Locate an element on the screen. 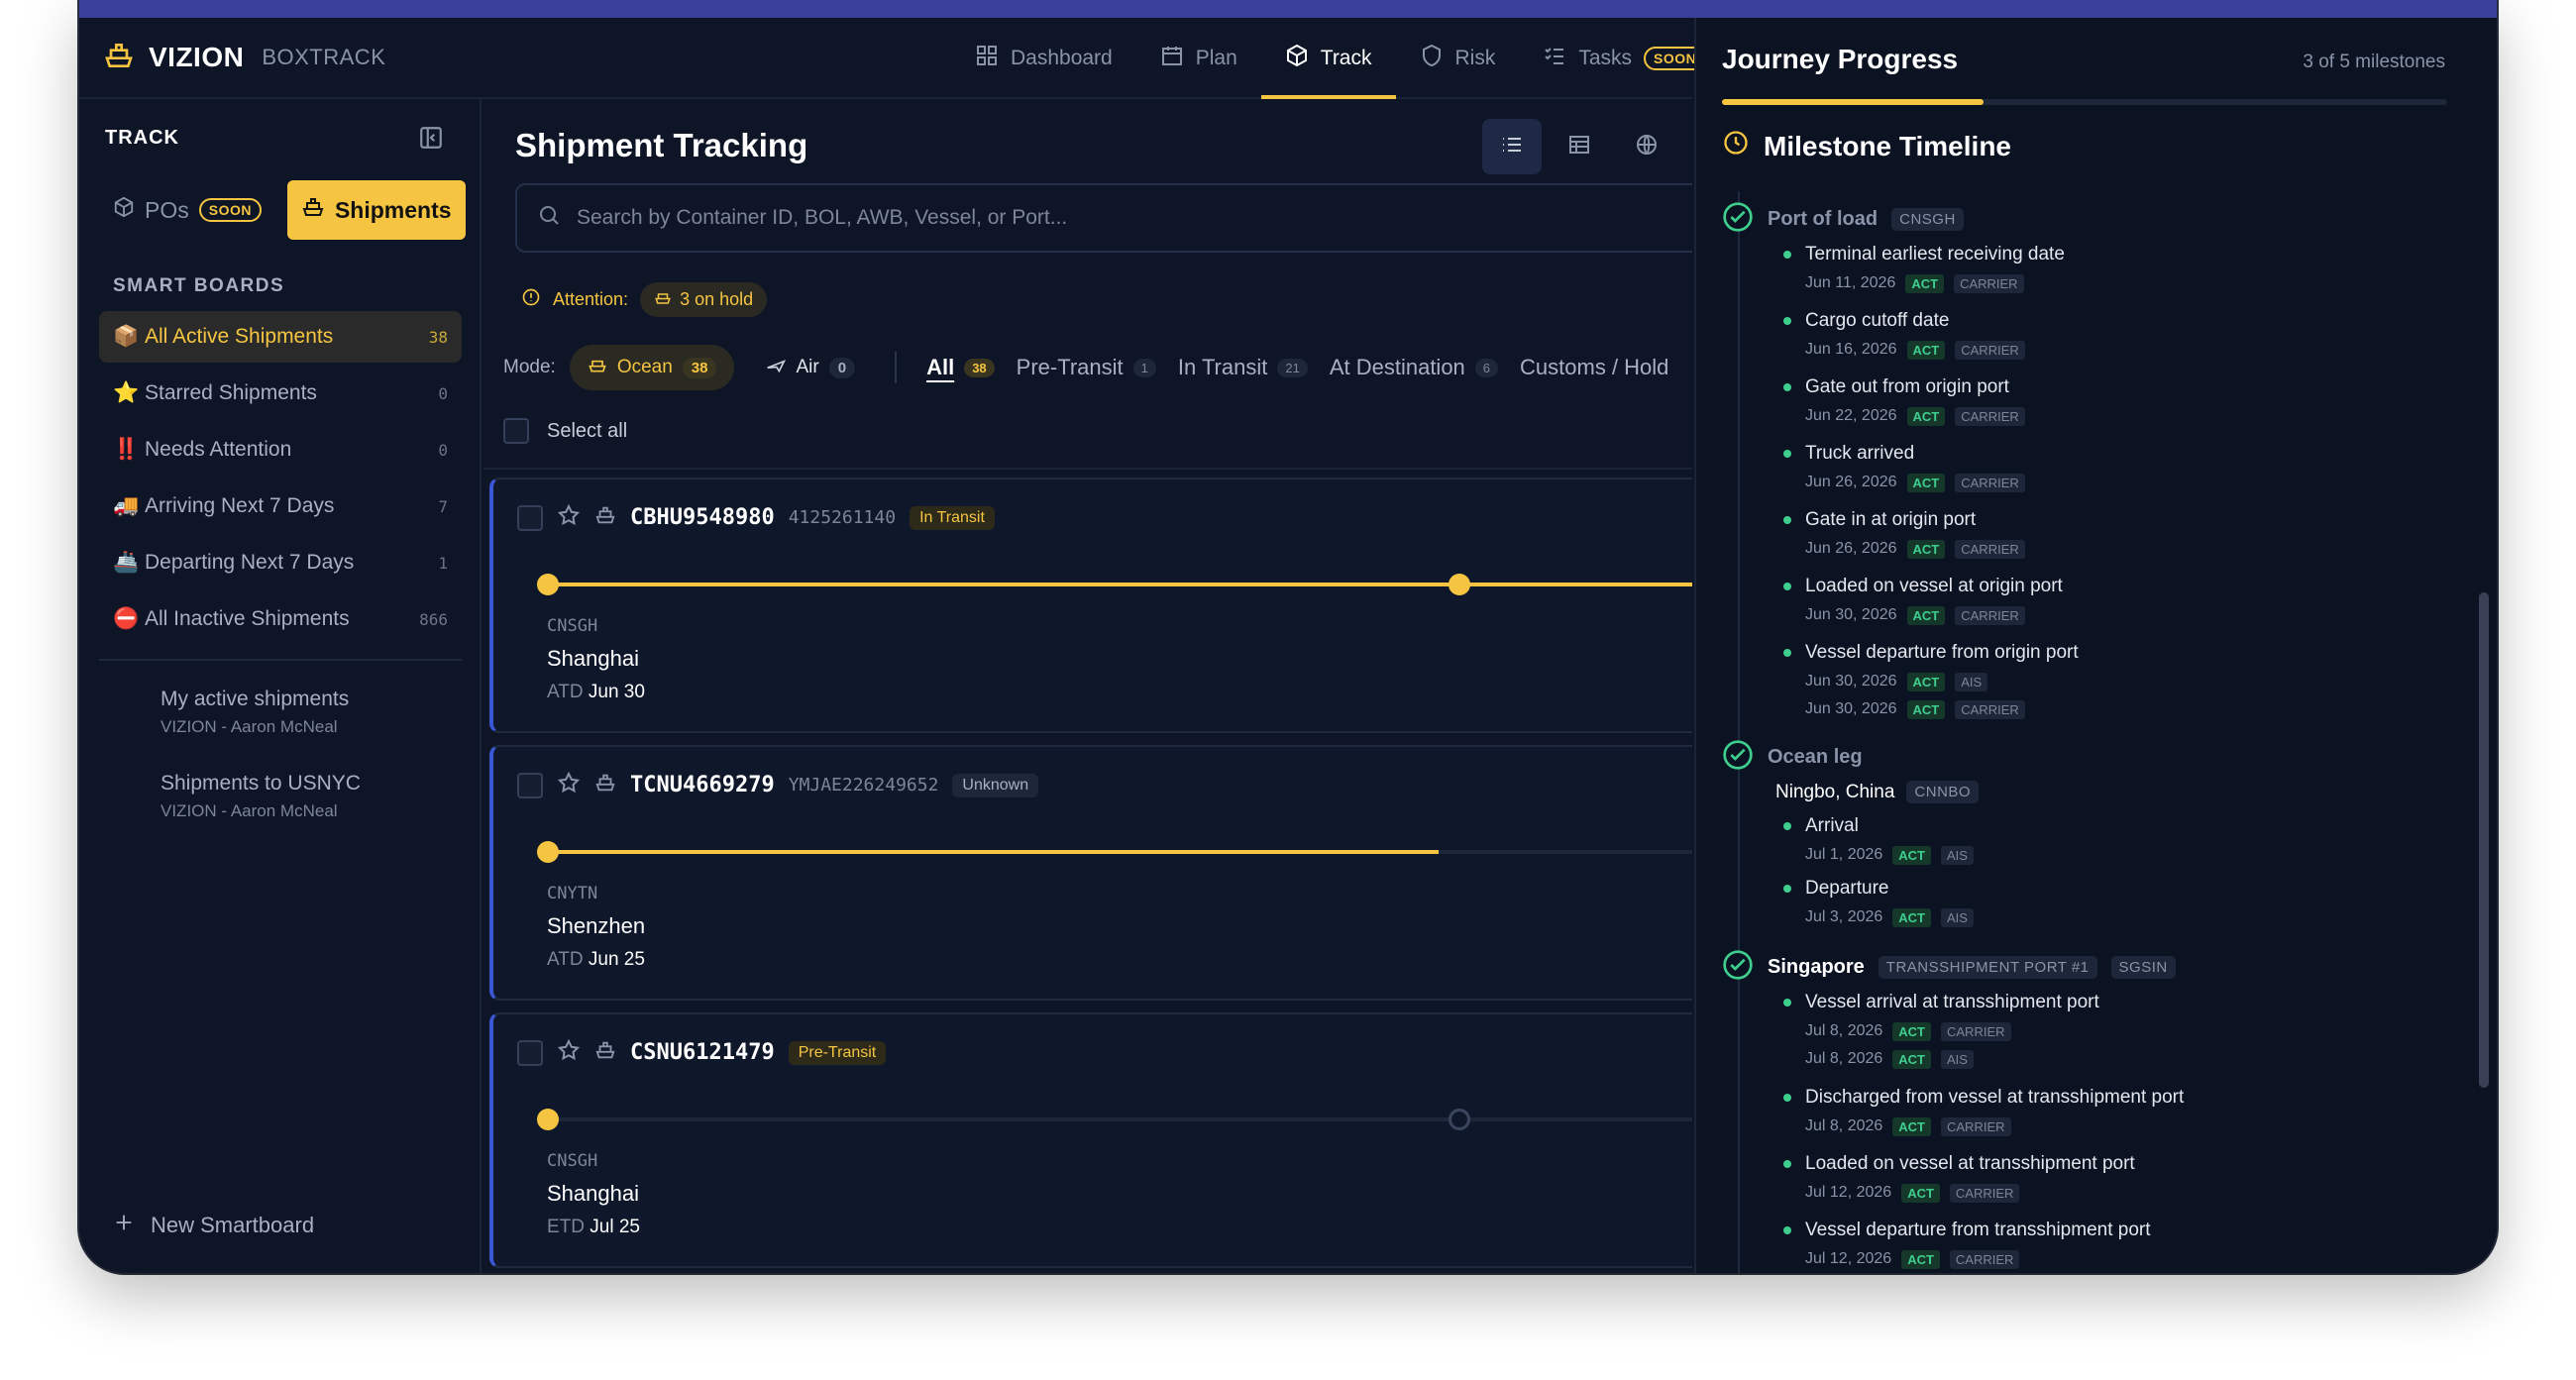 The height and width of the screenshot is (1380, 2576). event-date: Jun 16, 2026 is located at coordinates (1851, 349).